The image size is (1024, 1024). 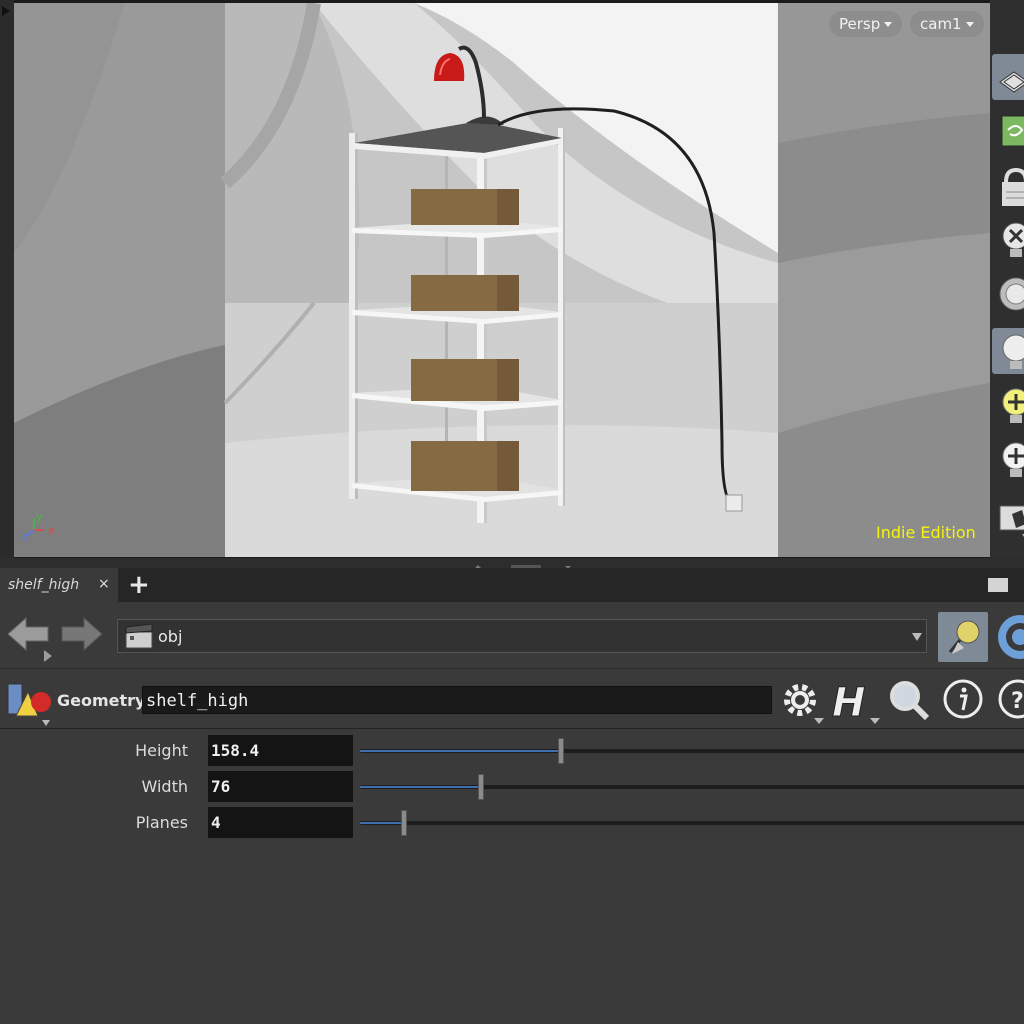 I want to click on tab-label: shelf_high, so click(x=44, y=585).